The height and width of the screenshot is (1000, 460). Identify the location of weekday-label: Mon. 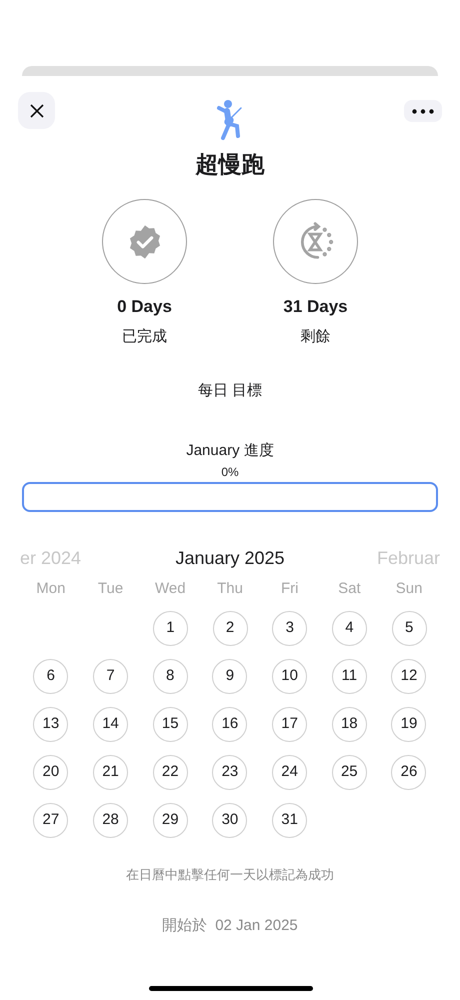
(51, 589).